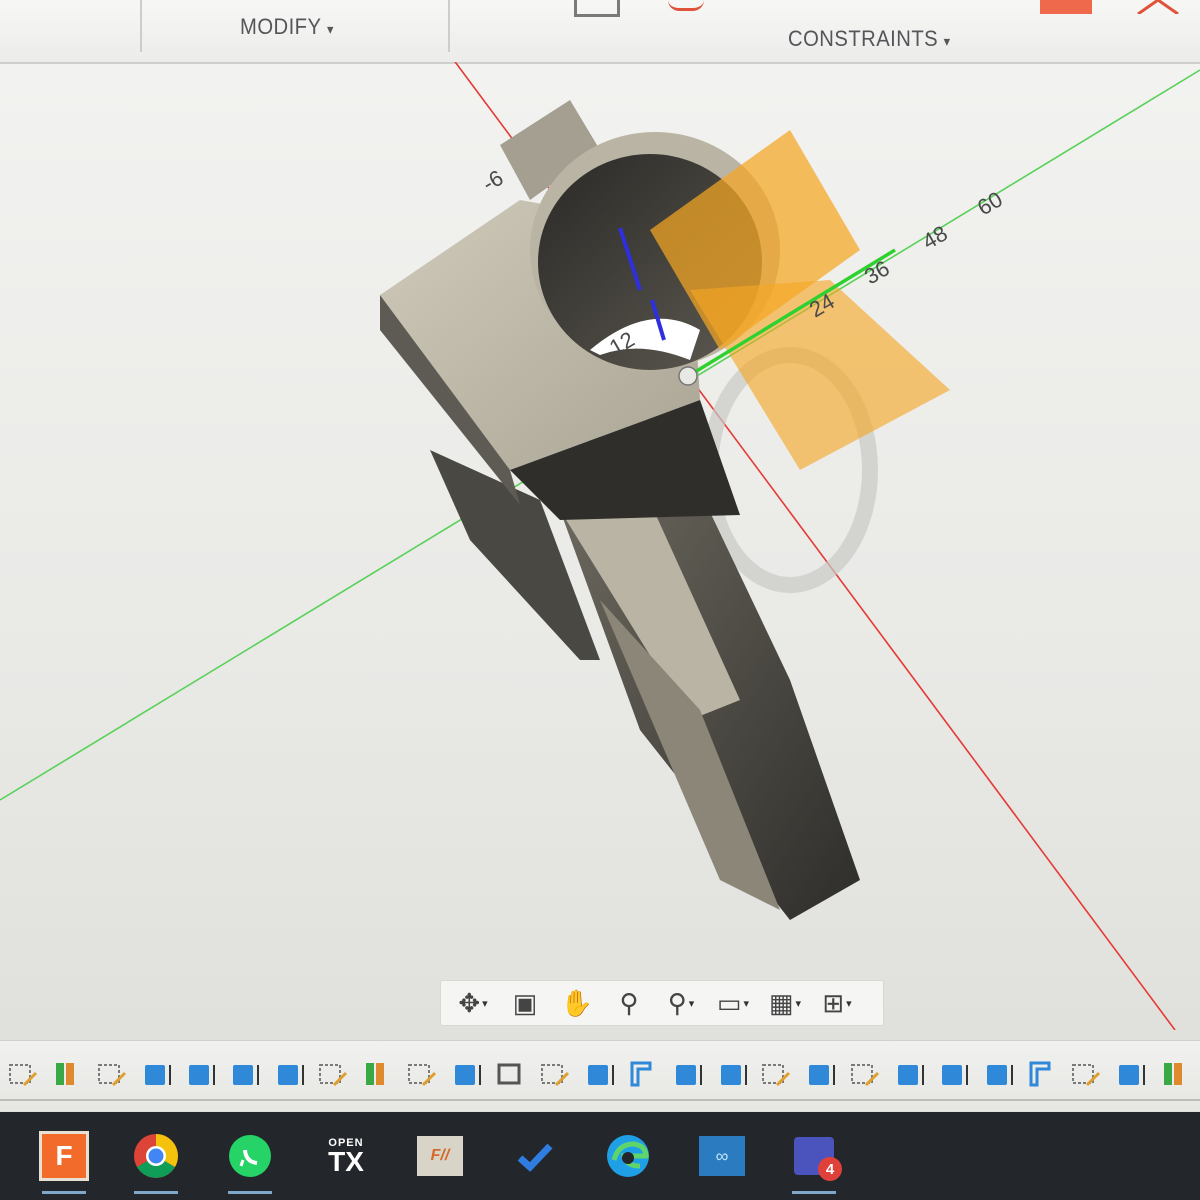 This screenshot has width=1200, height=1200. Describe the element at coordinates (877, 272) in the screenshot. I see `grid-label: 36` at that location.